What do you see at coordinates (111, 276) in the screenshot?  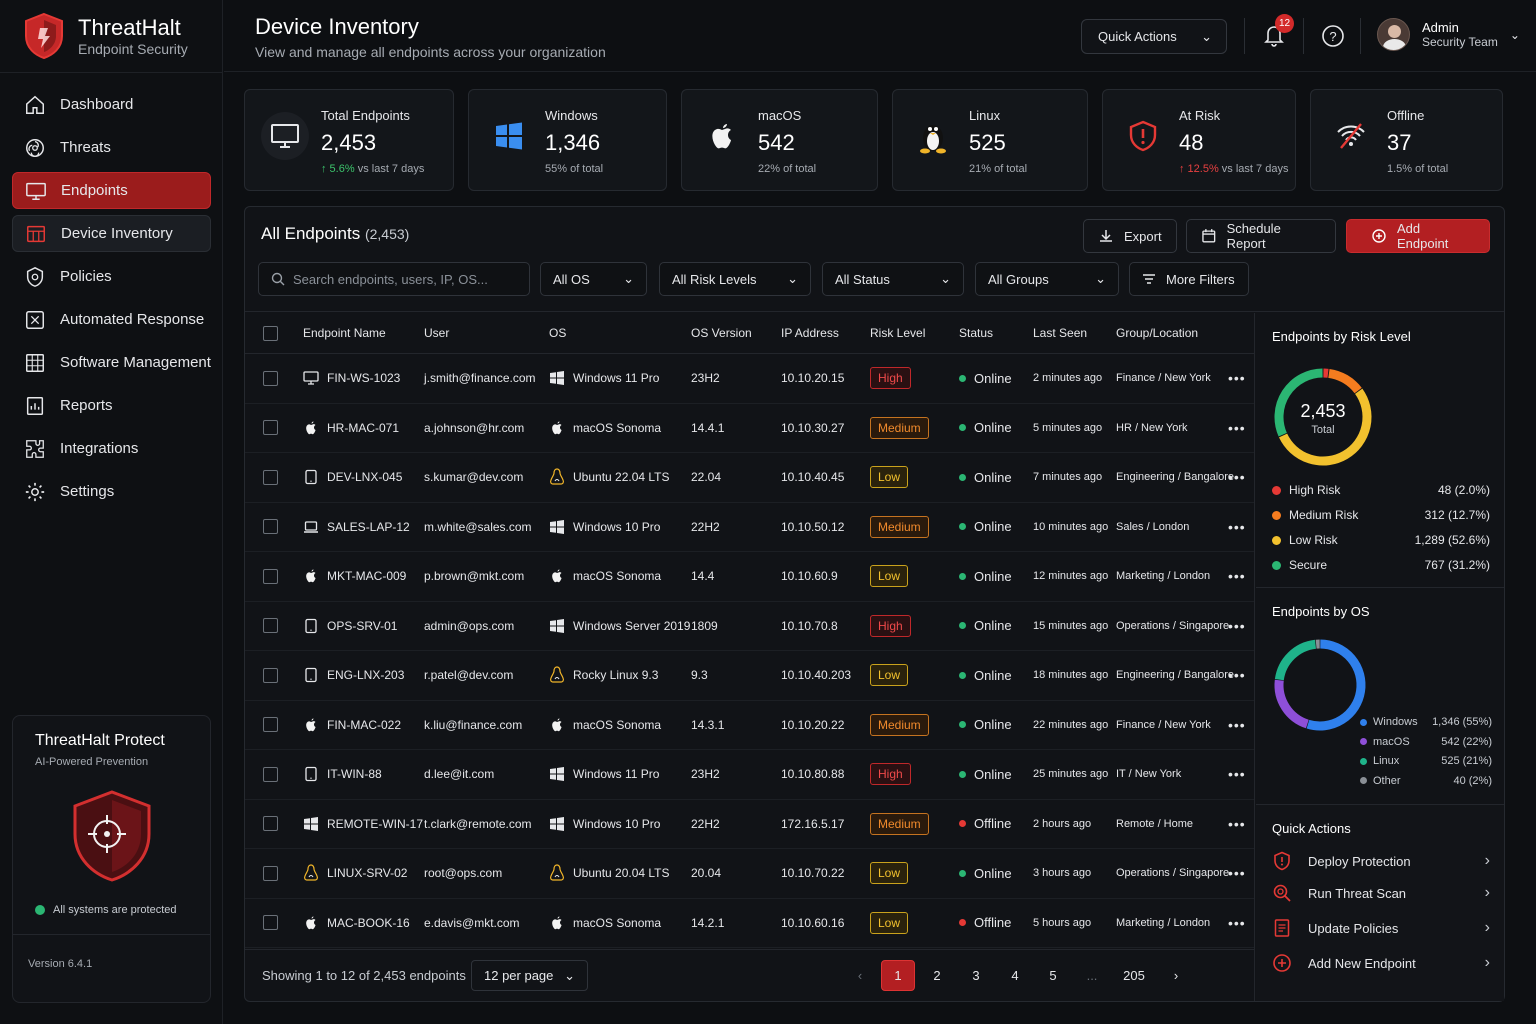 I see `sidebar-item-policies: Policies` at bounding box center [111, 276].